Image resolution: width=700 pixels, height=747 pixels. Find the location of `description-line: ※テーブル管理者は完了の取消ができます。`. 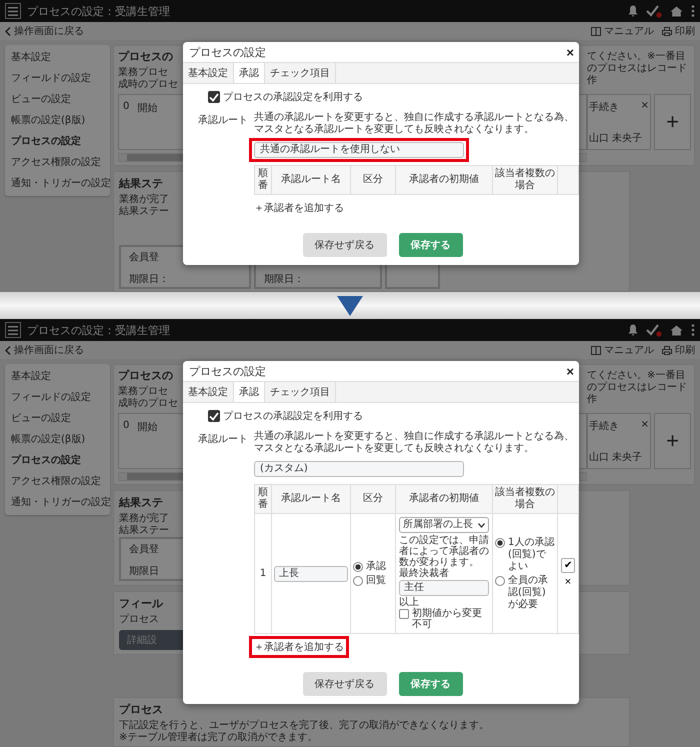

description-line: ※テーブル管理者は完了の取消ができます。 is located at coordinates (218, 738).